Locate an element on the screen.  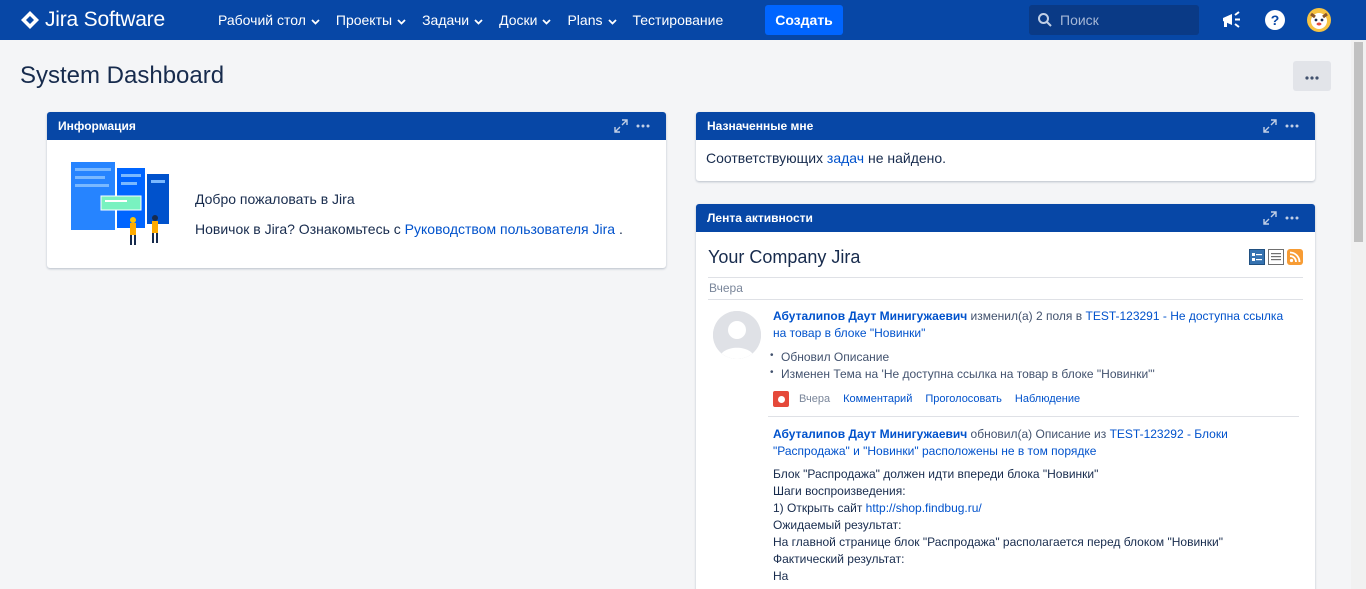
help-icon: ? is located at coordinates (1275, 20).